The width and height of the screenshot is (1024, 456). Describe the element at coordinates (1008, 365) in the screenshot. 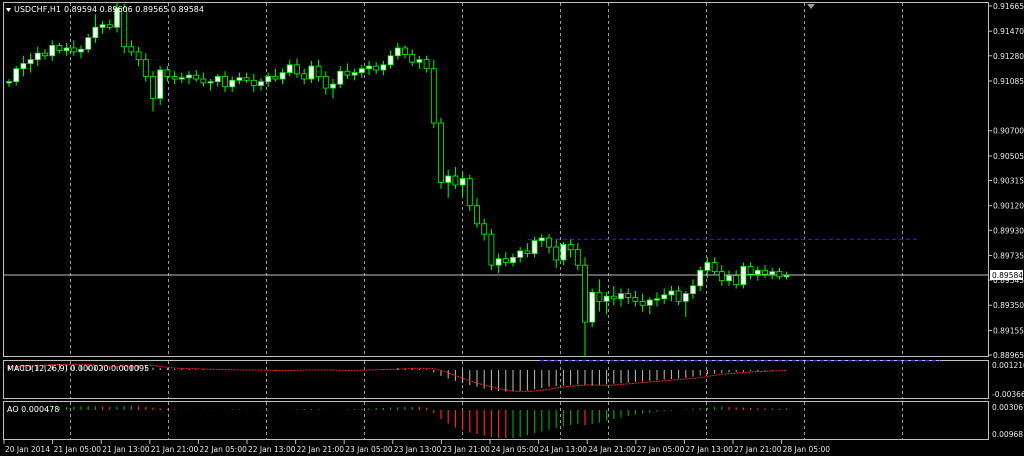

I see `macd-axis-top: 0.001216` at that location.